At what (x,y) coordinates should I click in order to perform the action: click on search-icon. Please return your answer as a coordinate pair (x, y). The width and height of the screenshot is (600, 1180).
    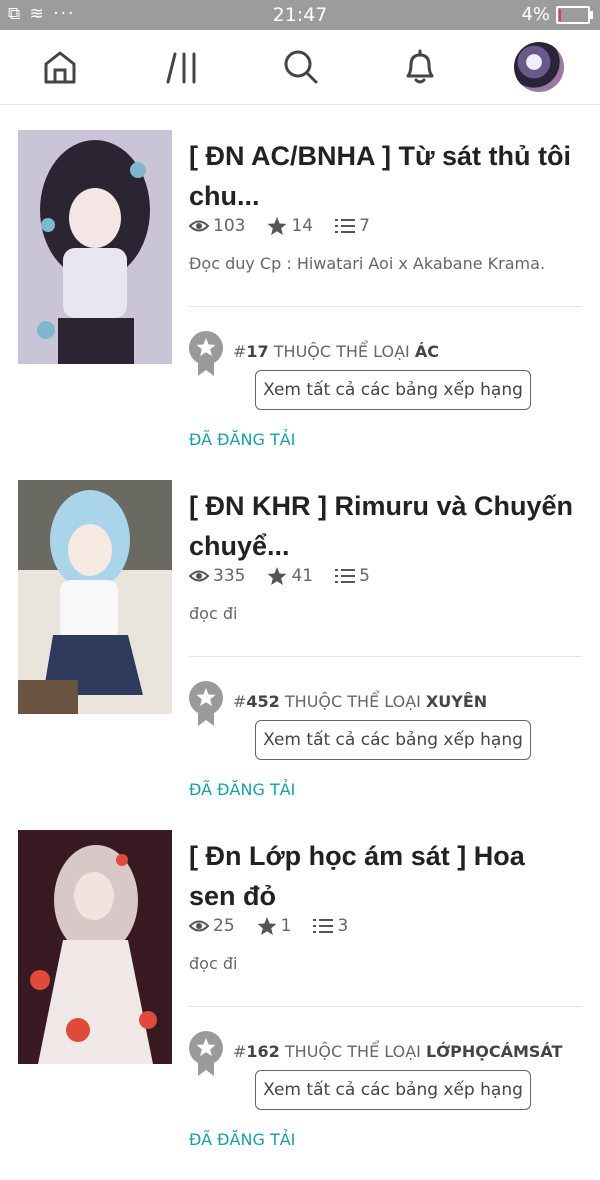
    Looking at the image, I should click on (301, 67).